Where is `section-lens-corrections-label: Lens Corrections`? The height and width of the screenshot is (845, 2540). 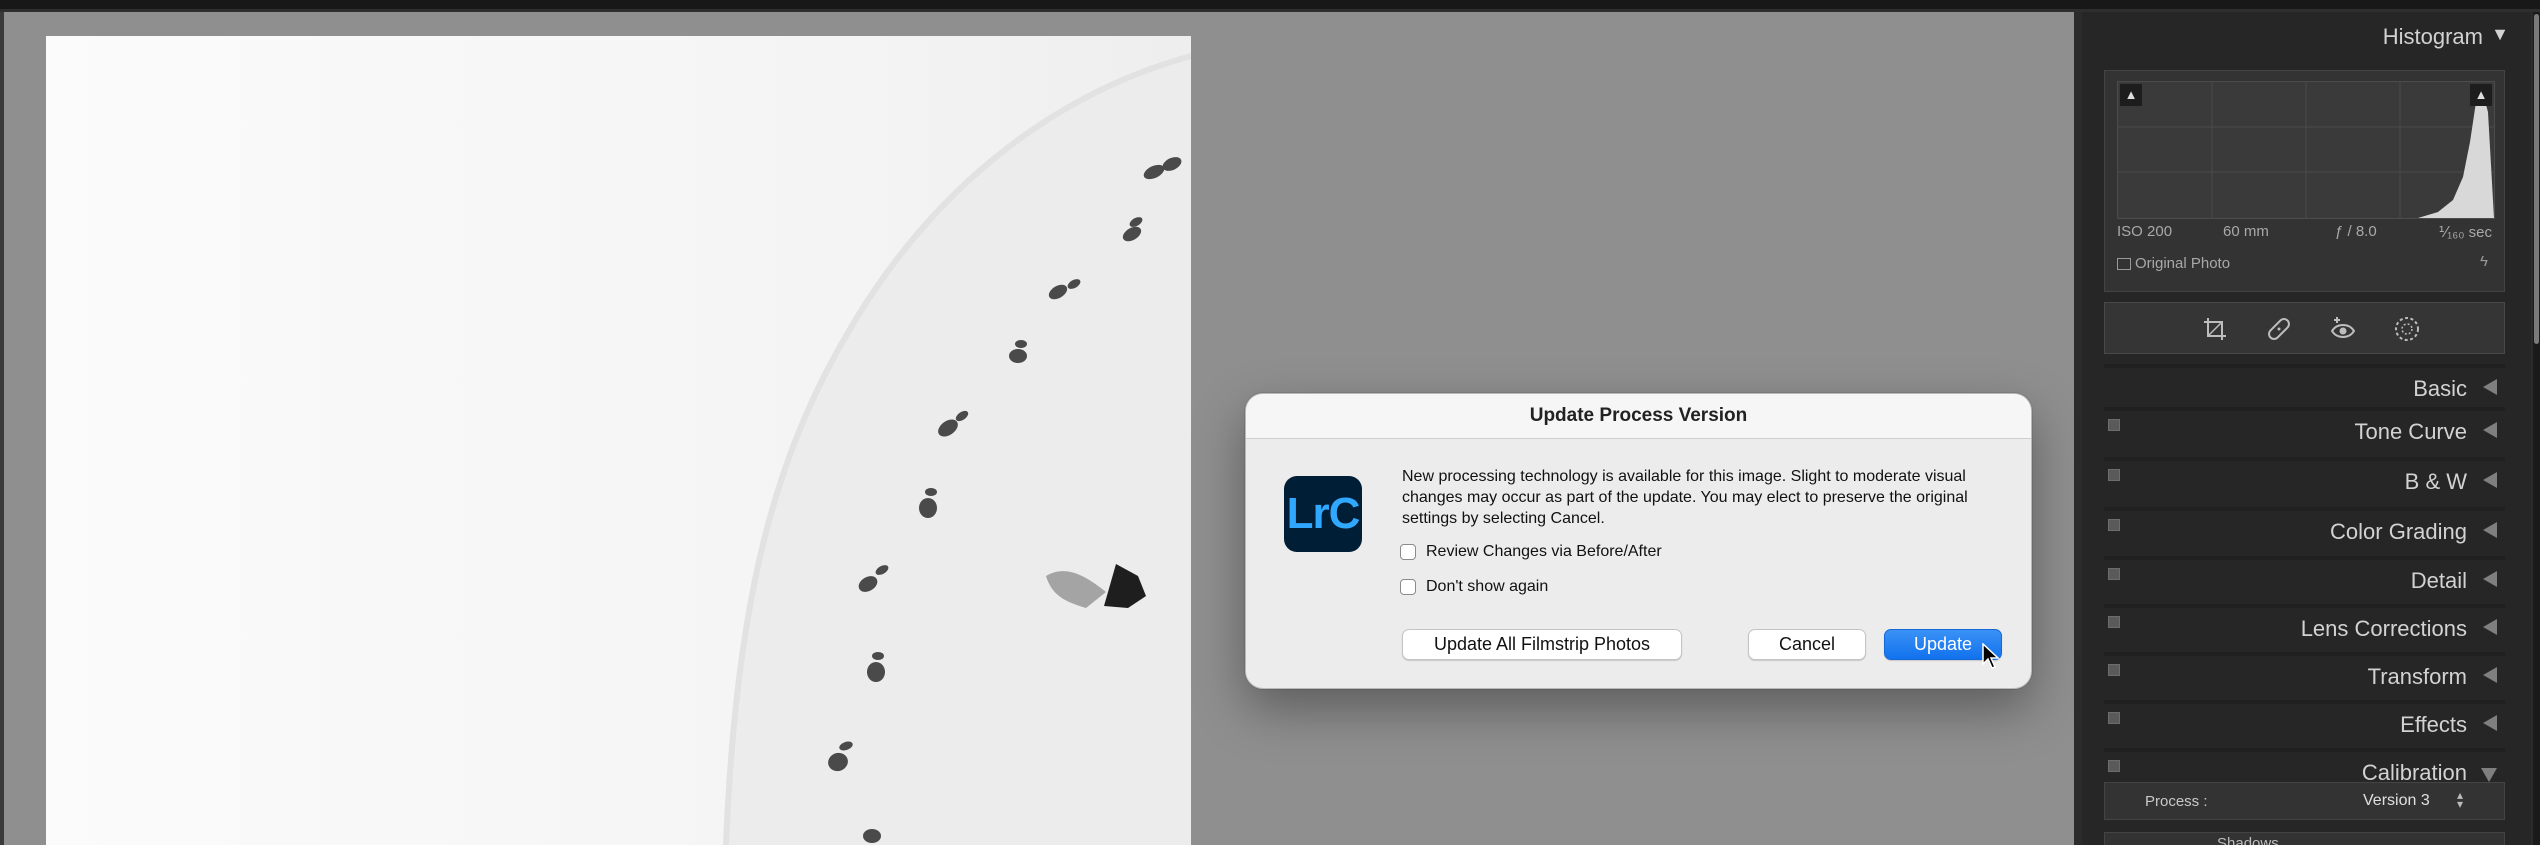
section-lens-corrections-label: Lens Corrections is located at coordinates (2383, 628).